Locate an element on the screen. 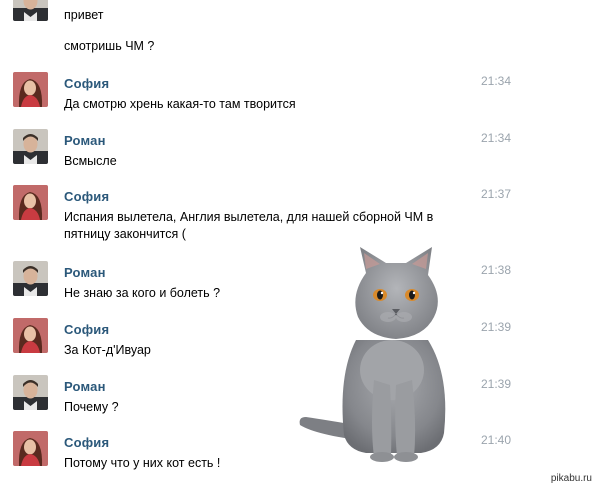 The image size is (600, 490). message-text: Всмысле is located at coordinates (90, 161).